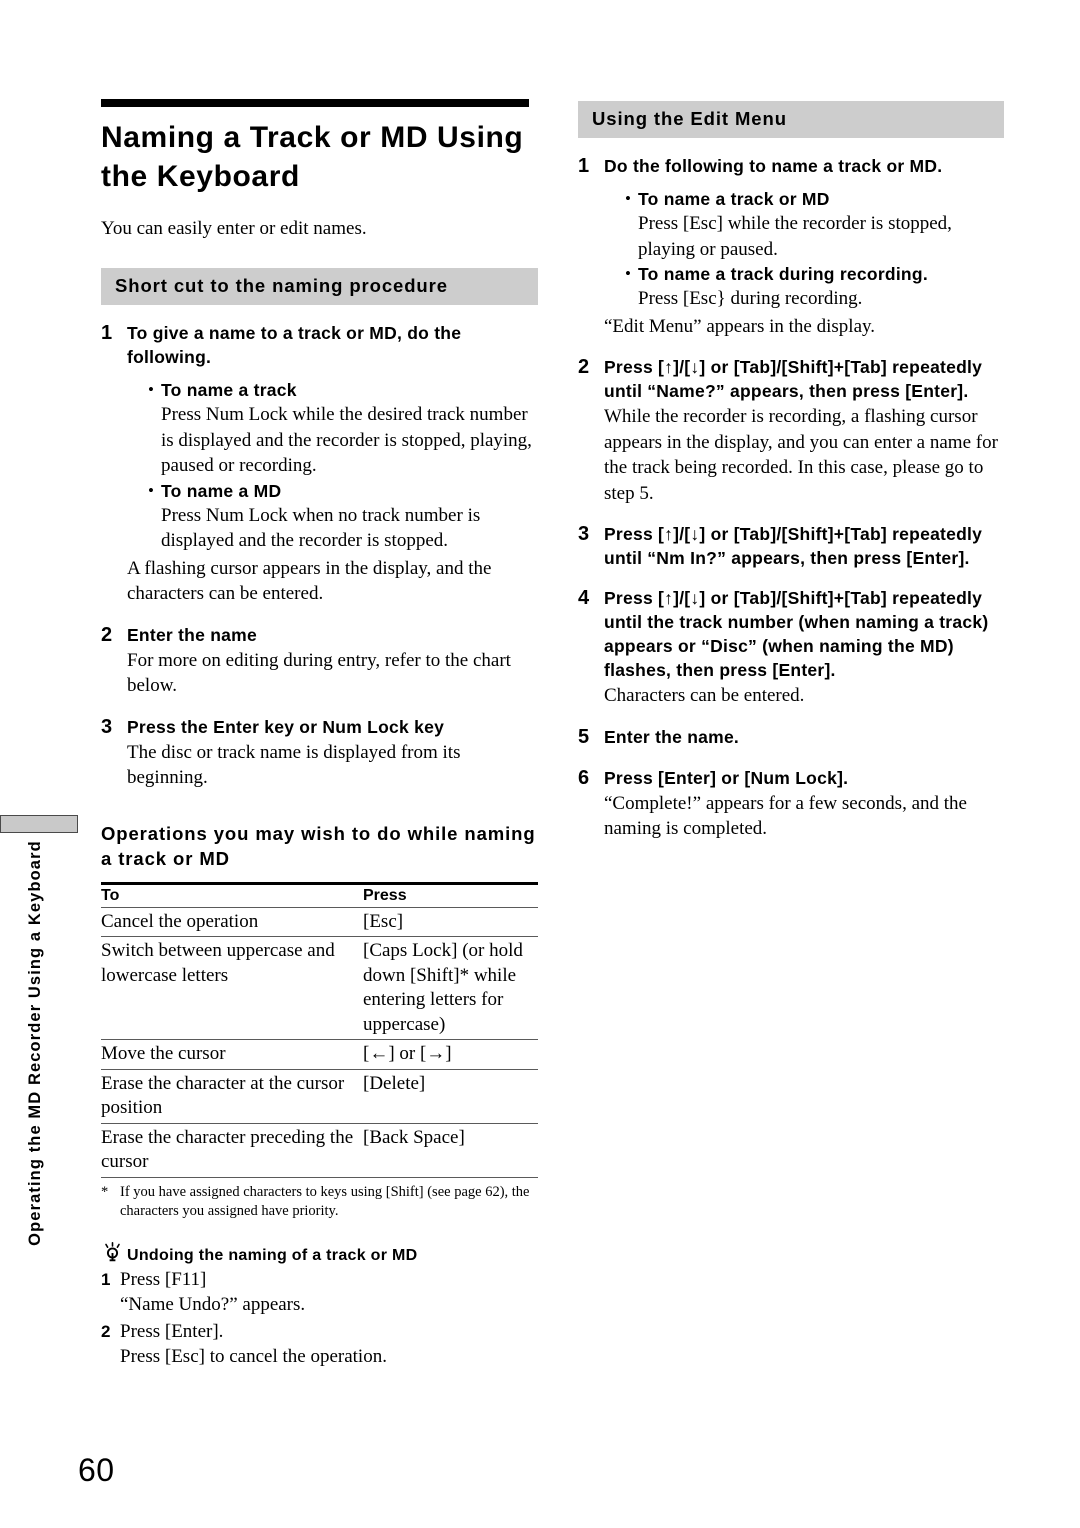  I want to click on cell-press: [Delete], so click(450, 1096).